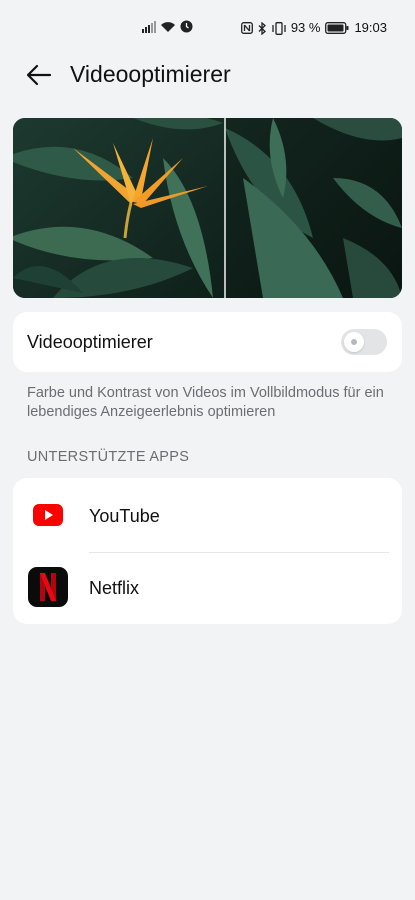  I want to click on status-bar-right: 93 % 19:03, so click(313, 28).